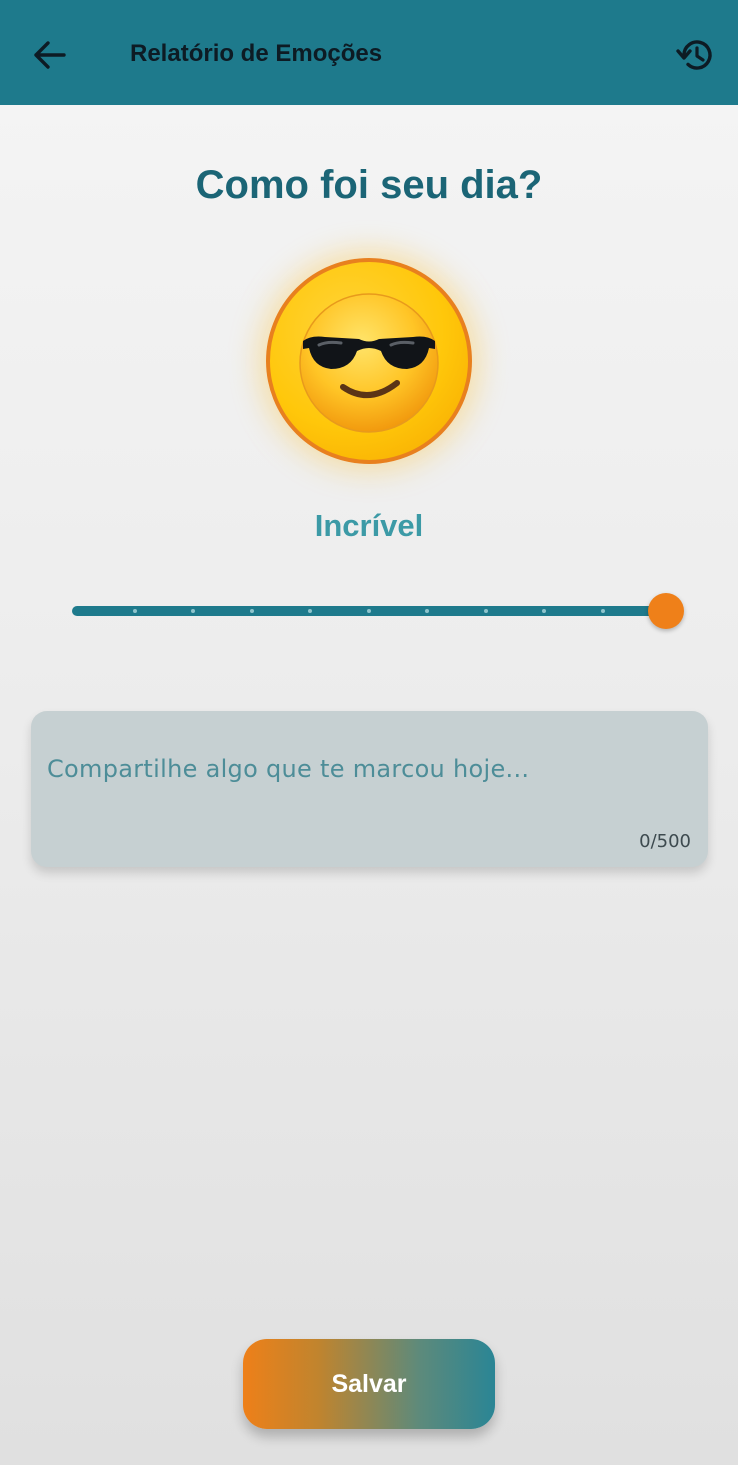 The height and width of the screenshot is (1465, 738). Describe the element at coordinates (369, 1384) in the screenshot. I see `save-button: Salvar` at that location.